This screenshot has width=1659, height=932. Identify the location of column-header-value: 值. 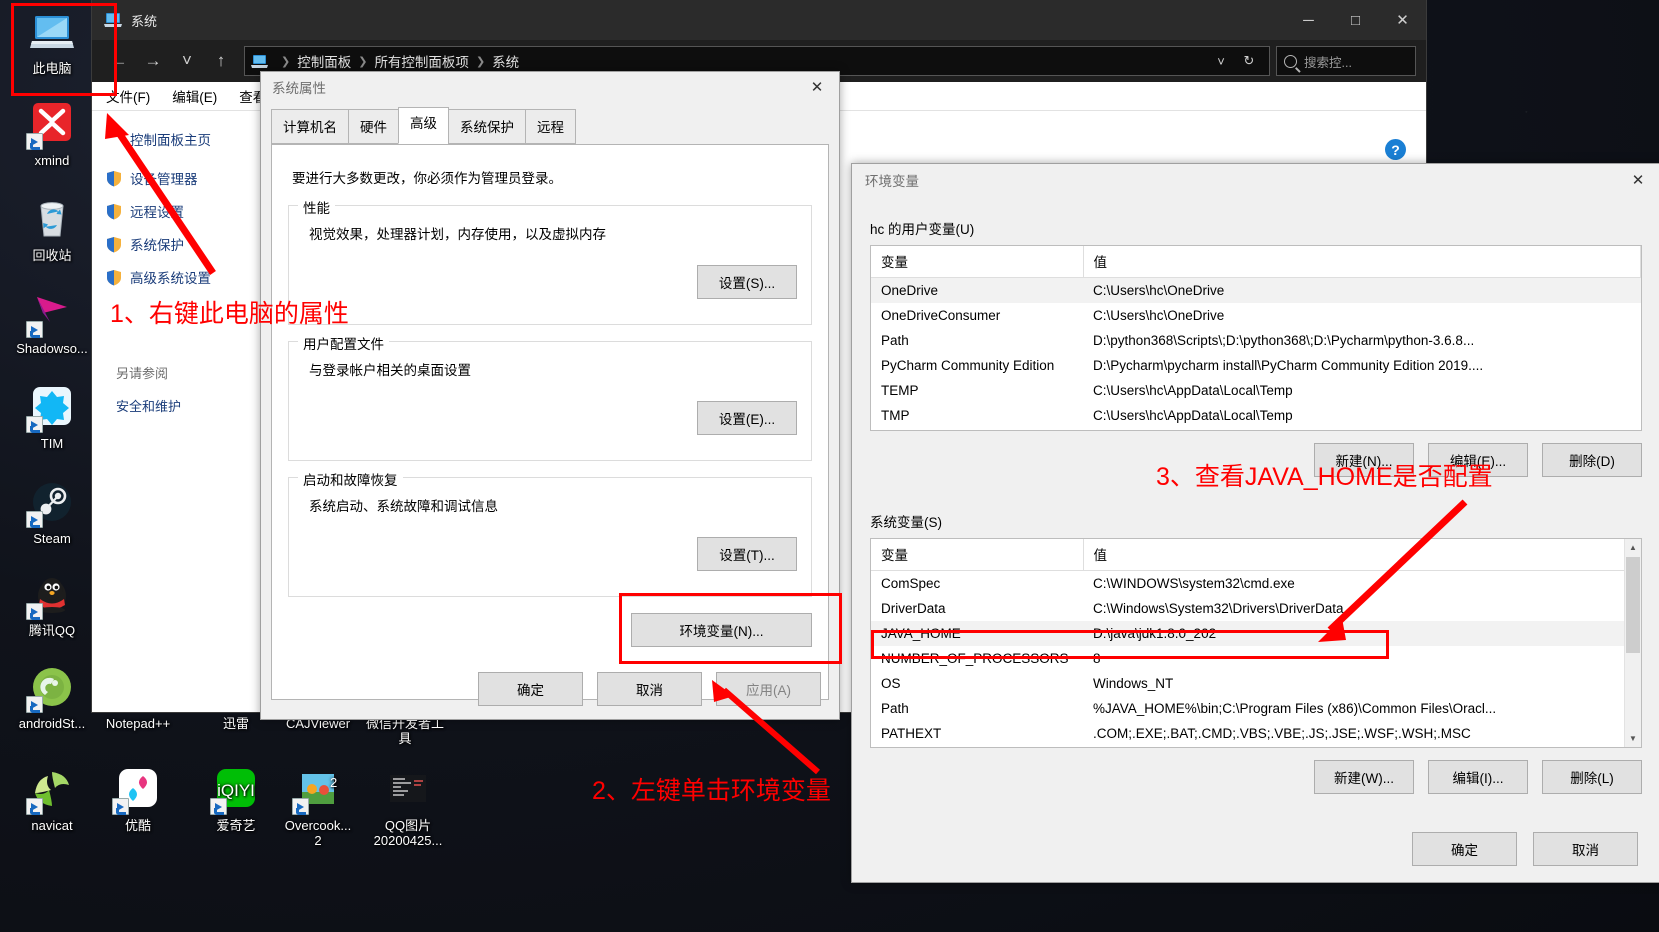
(1362, 262).